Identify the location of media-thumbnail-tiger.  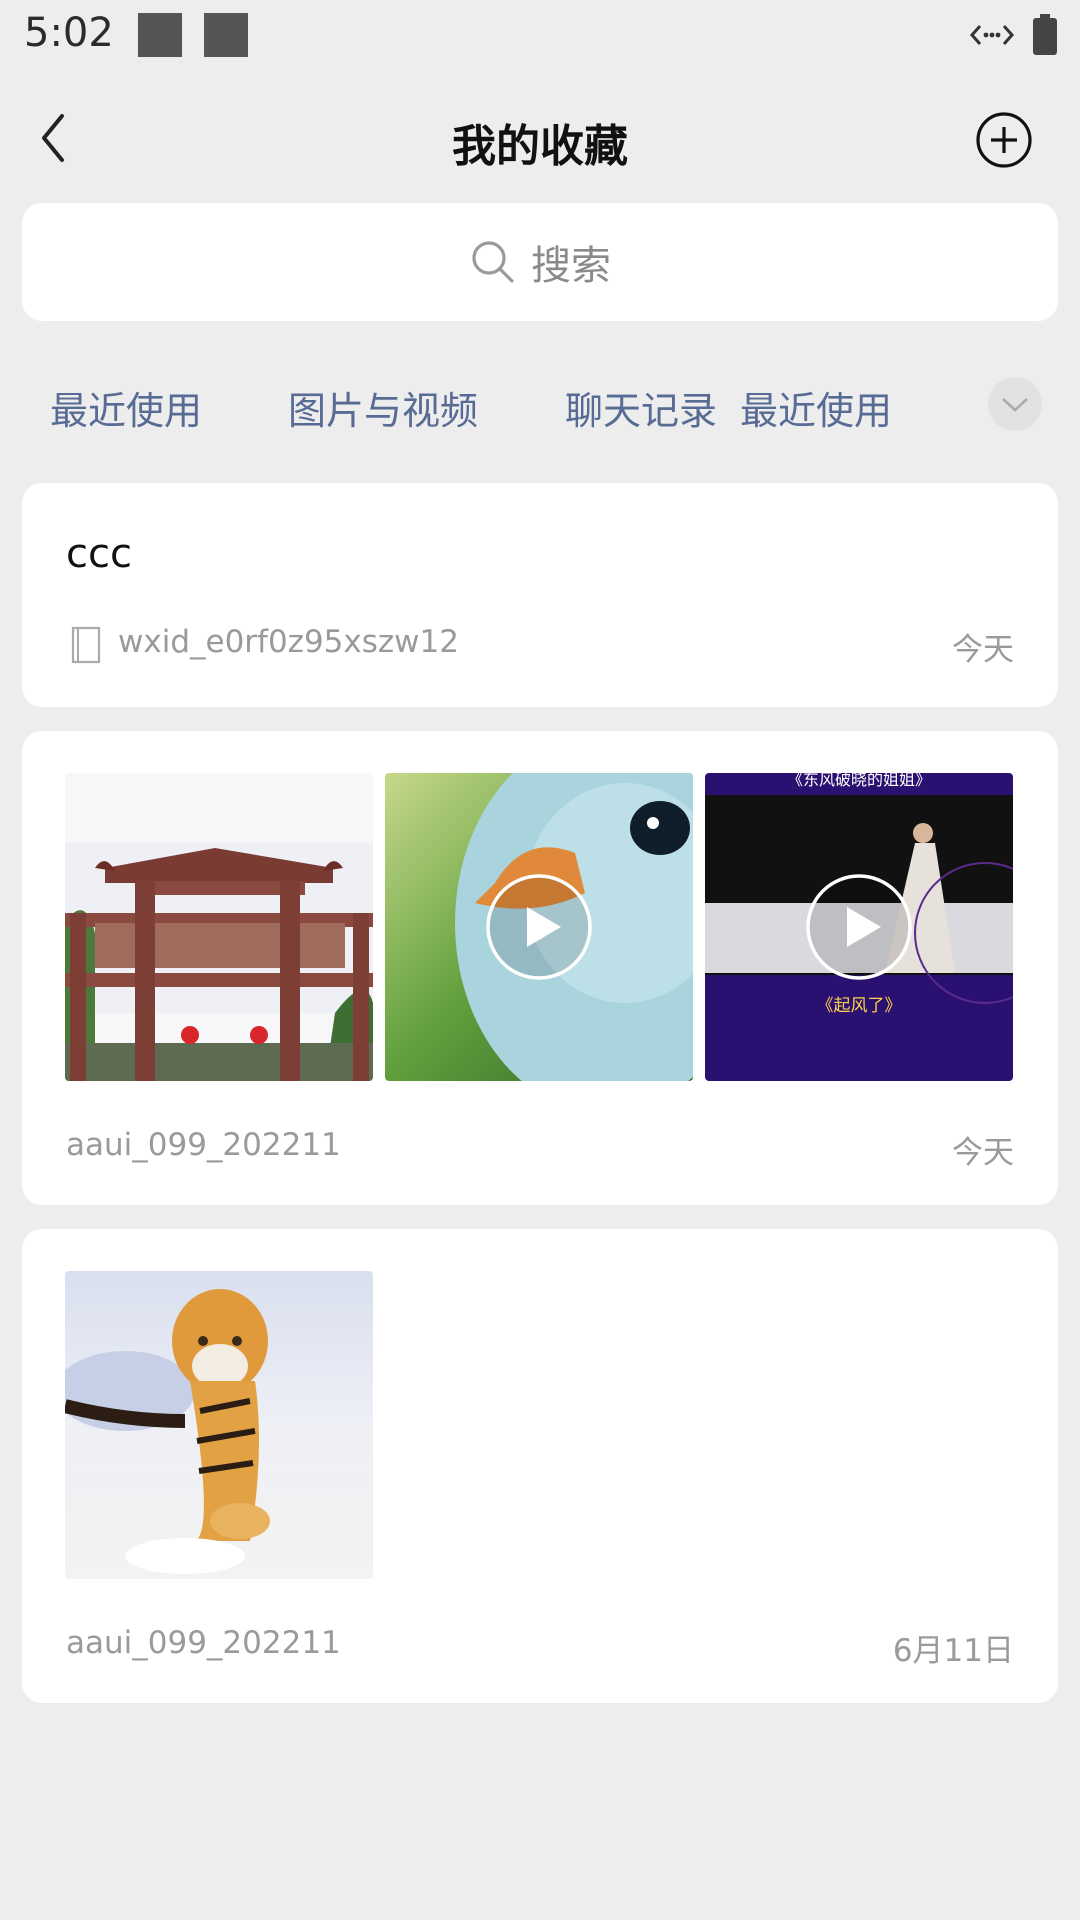
(219, 1425).